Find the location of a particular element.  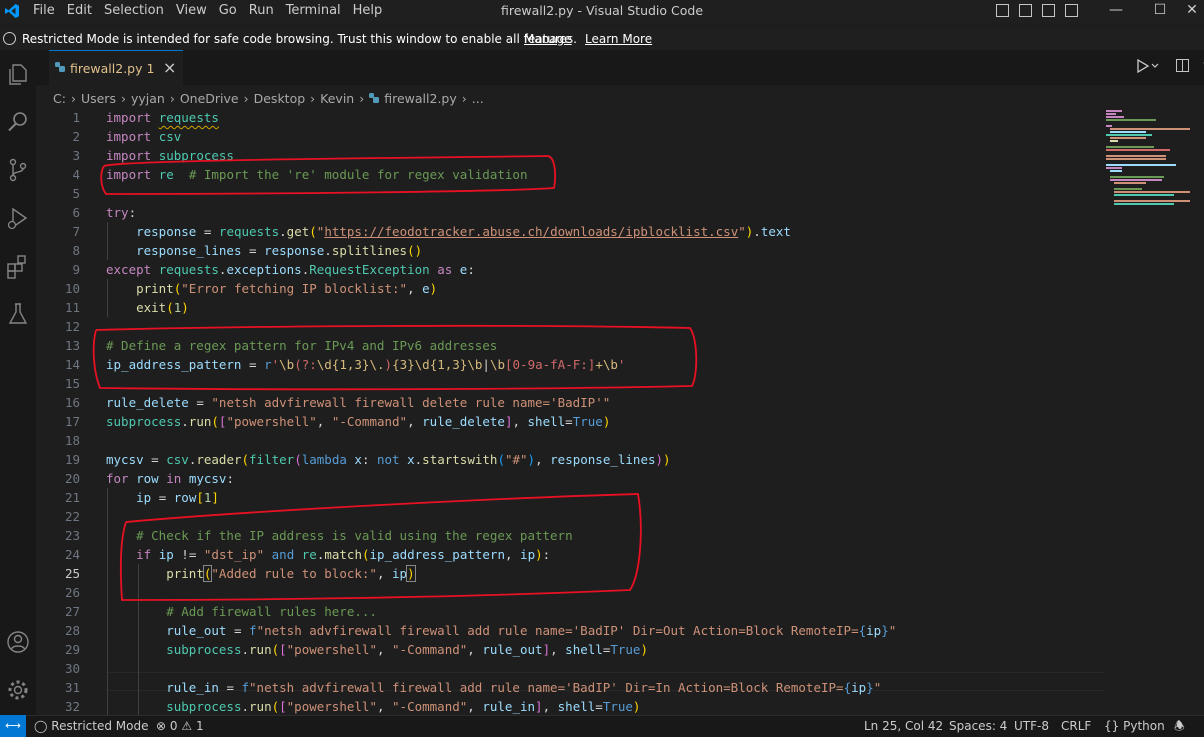

breadcrumb-kevin: Kevin is located at coordinates (337, 98).